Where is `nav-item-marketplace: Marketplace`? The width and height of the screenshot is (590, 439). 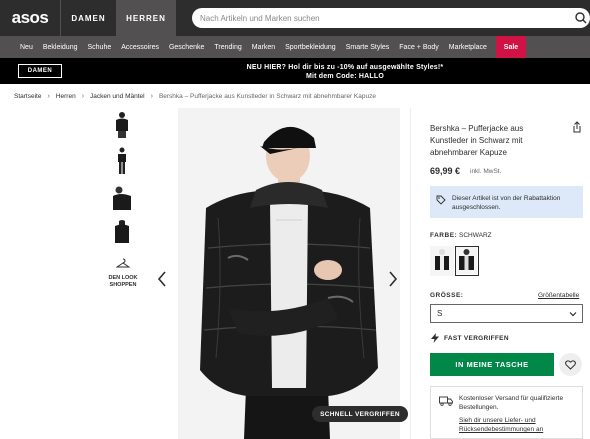
nav-item-marketplace: Marketplace is located at coordinates (468, 47).